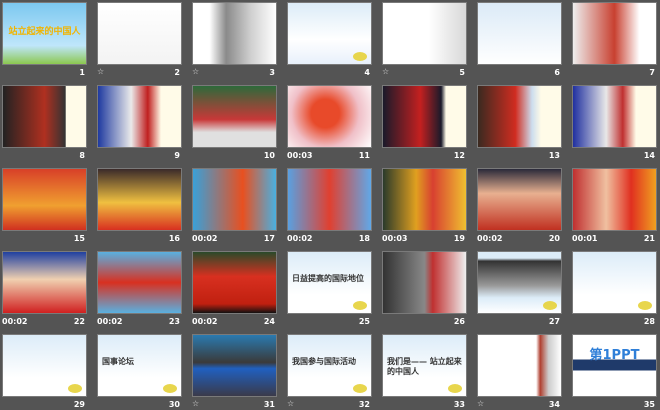  I want to click on slide-thumbnail-10: 10, so click(234, 122).